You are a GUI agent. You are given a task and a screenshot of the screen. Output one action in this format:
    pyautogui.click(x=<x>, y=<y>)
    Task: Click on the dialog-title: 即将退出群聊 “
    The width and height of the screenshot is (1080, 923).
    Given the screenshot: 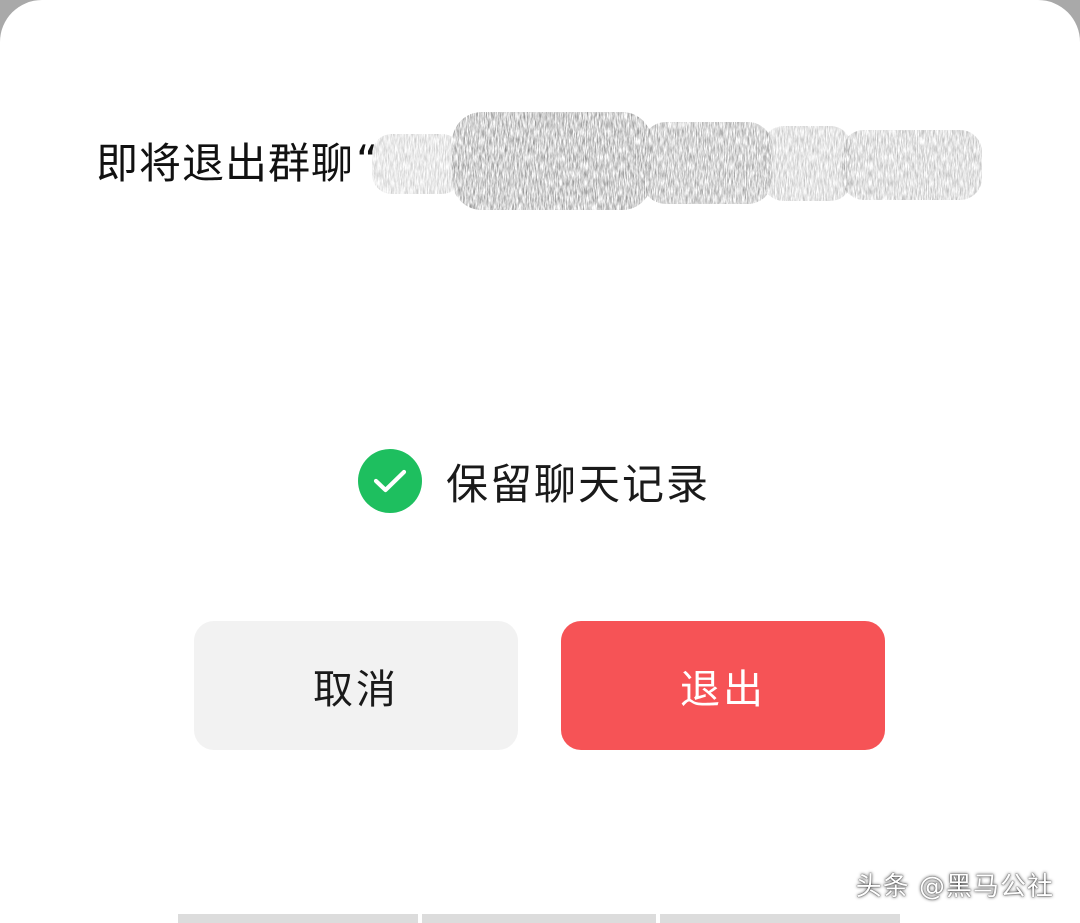 What is the action you would take?
    pyautogui.click(x=237, y=160)
    